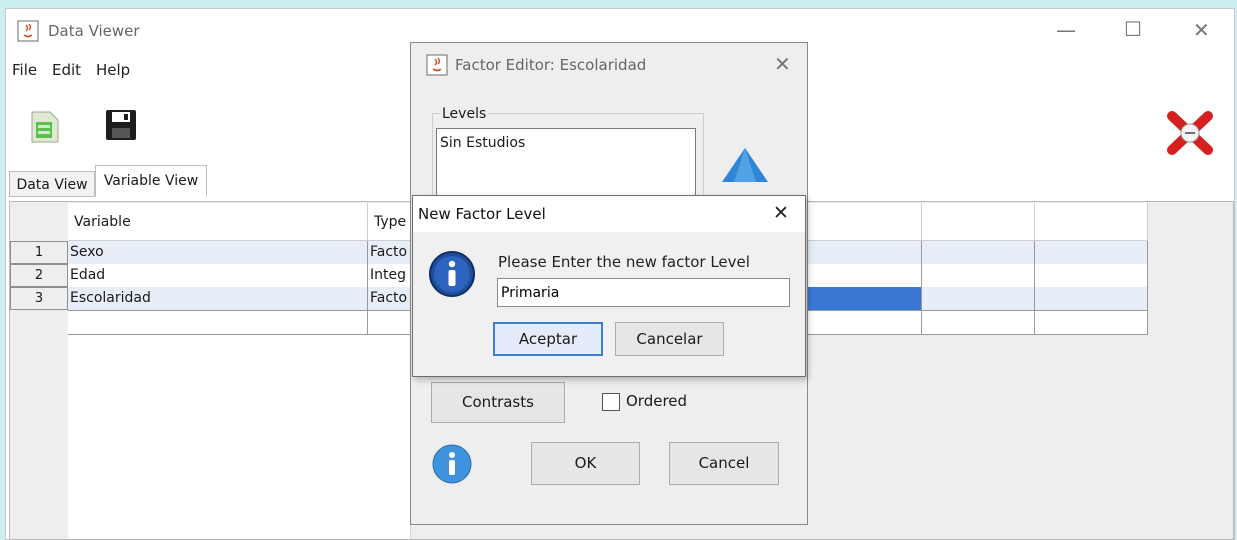  I want to click on factor-level-input, so click(643, 292).